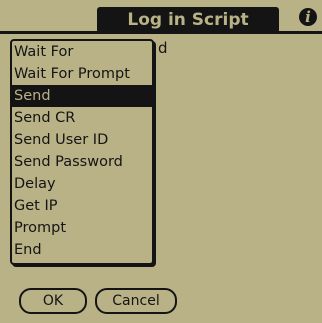  Describe the element at coordinates (163, 48) in the screenshot. I see `background-field-text: d` at that location.